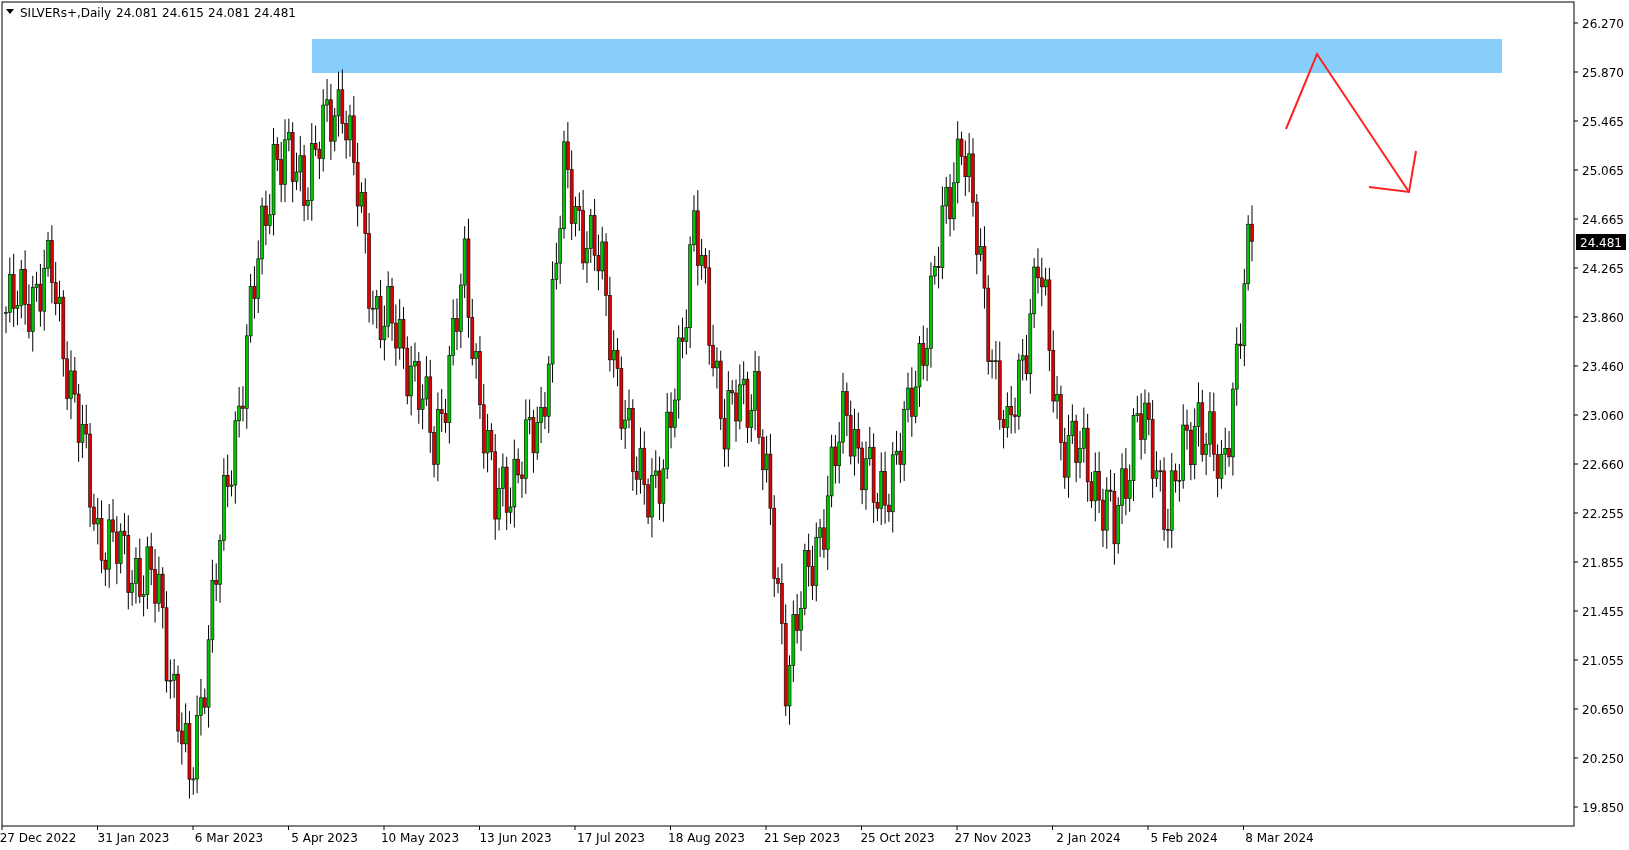  What do you see at coordinates (1603, 269) in the screenshot?
I see `price-axis-label: 24.265` at bounding box center [1603, 269].